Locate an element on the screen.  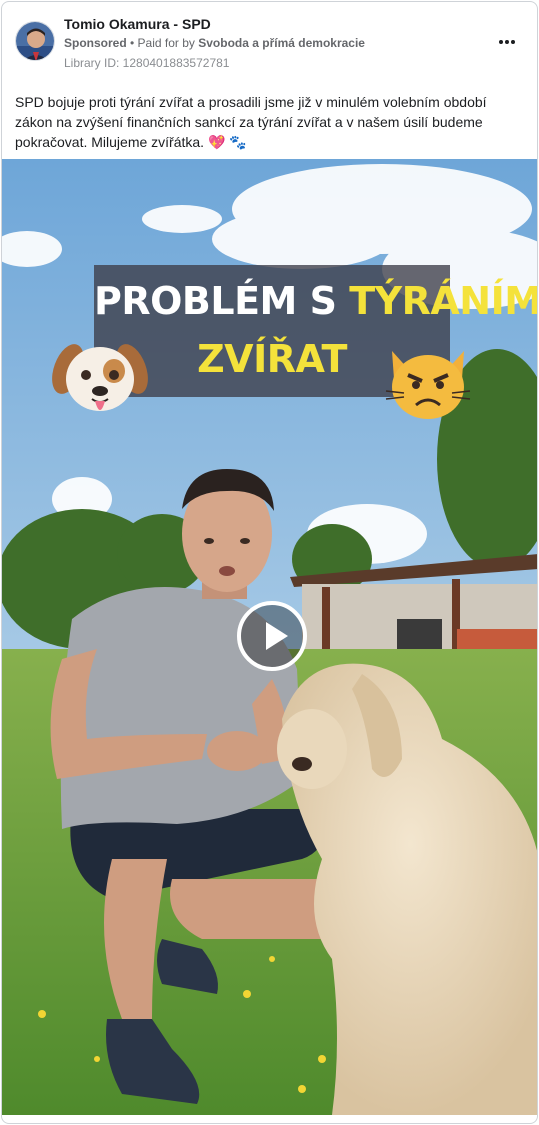
payer-name: Svoboda a přímá demokracie is located at coordinates (281, 43).